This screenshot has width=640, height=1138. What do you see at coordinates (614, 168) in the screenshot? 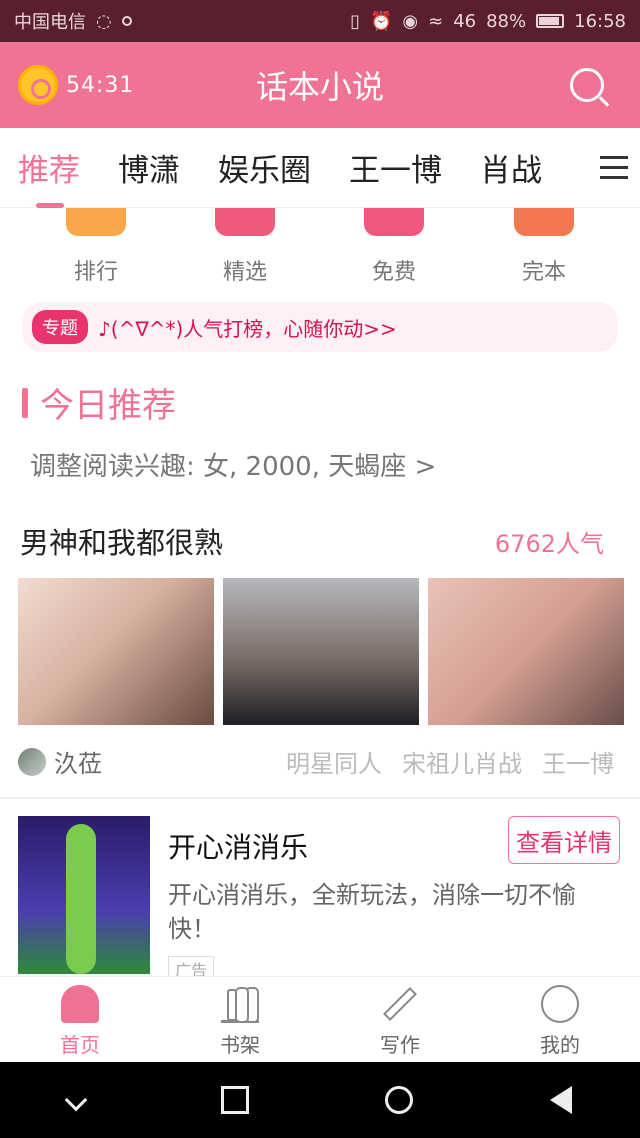
I see `menu-icon` at bounding box center [614, 168].